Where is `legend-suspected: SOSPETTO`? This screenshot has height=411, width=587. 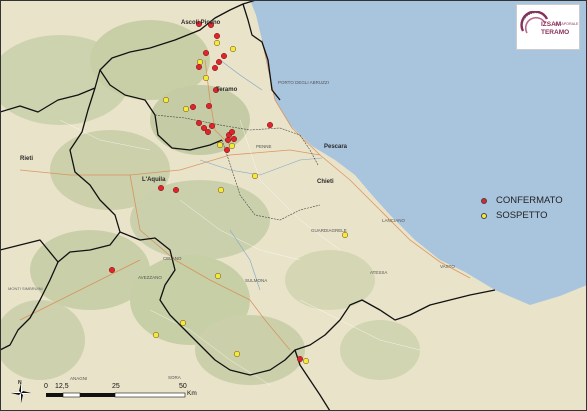 legend-suspected: SOSPETTO is located at coordinates (522, 215).